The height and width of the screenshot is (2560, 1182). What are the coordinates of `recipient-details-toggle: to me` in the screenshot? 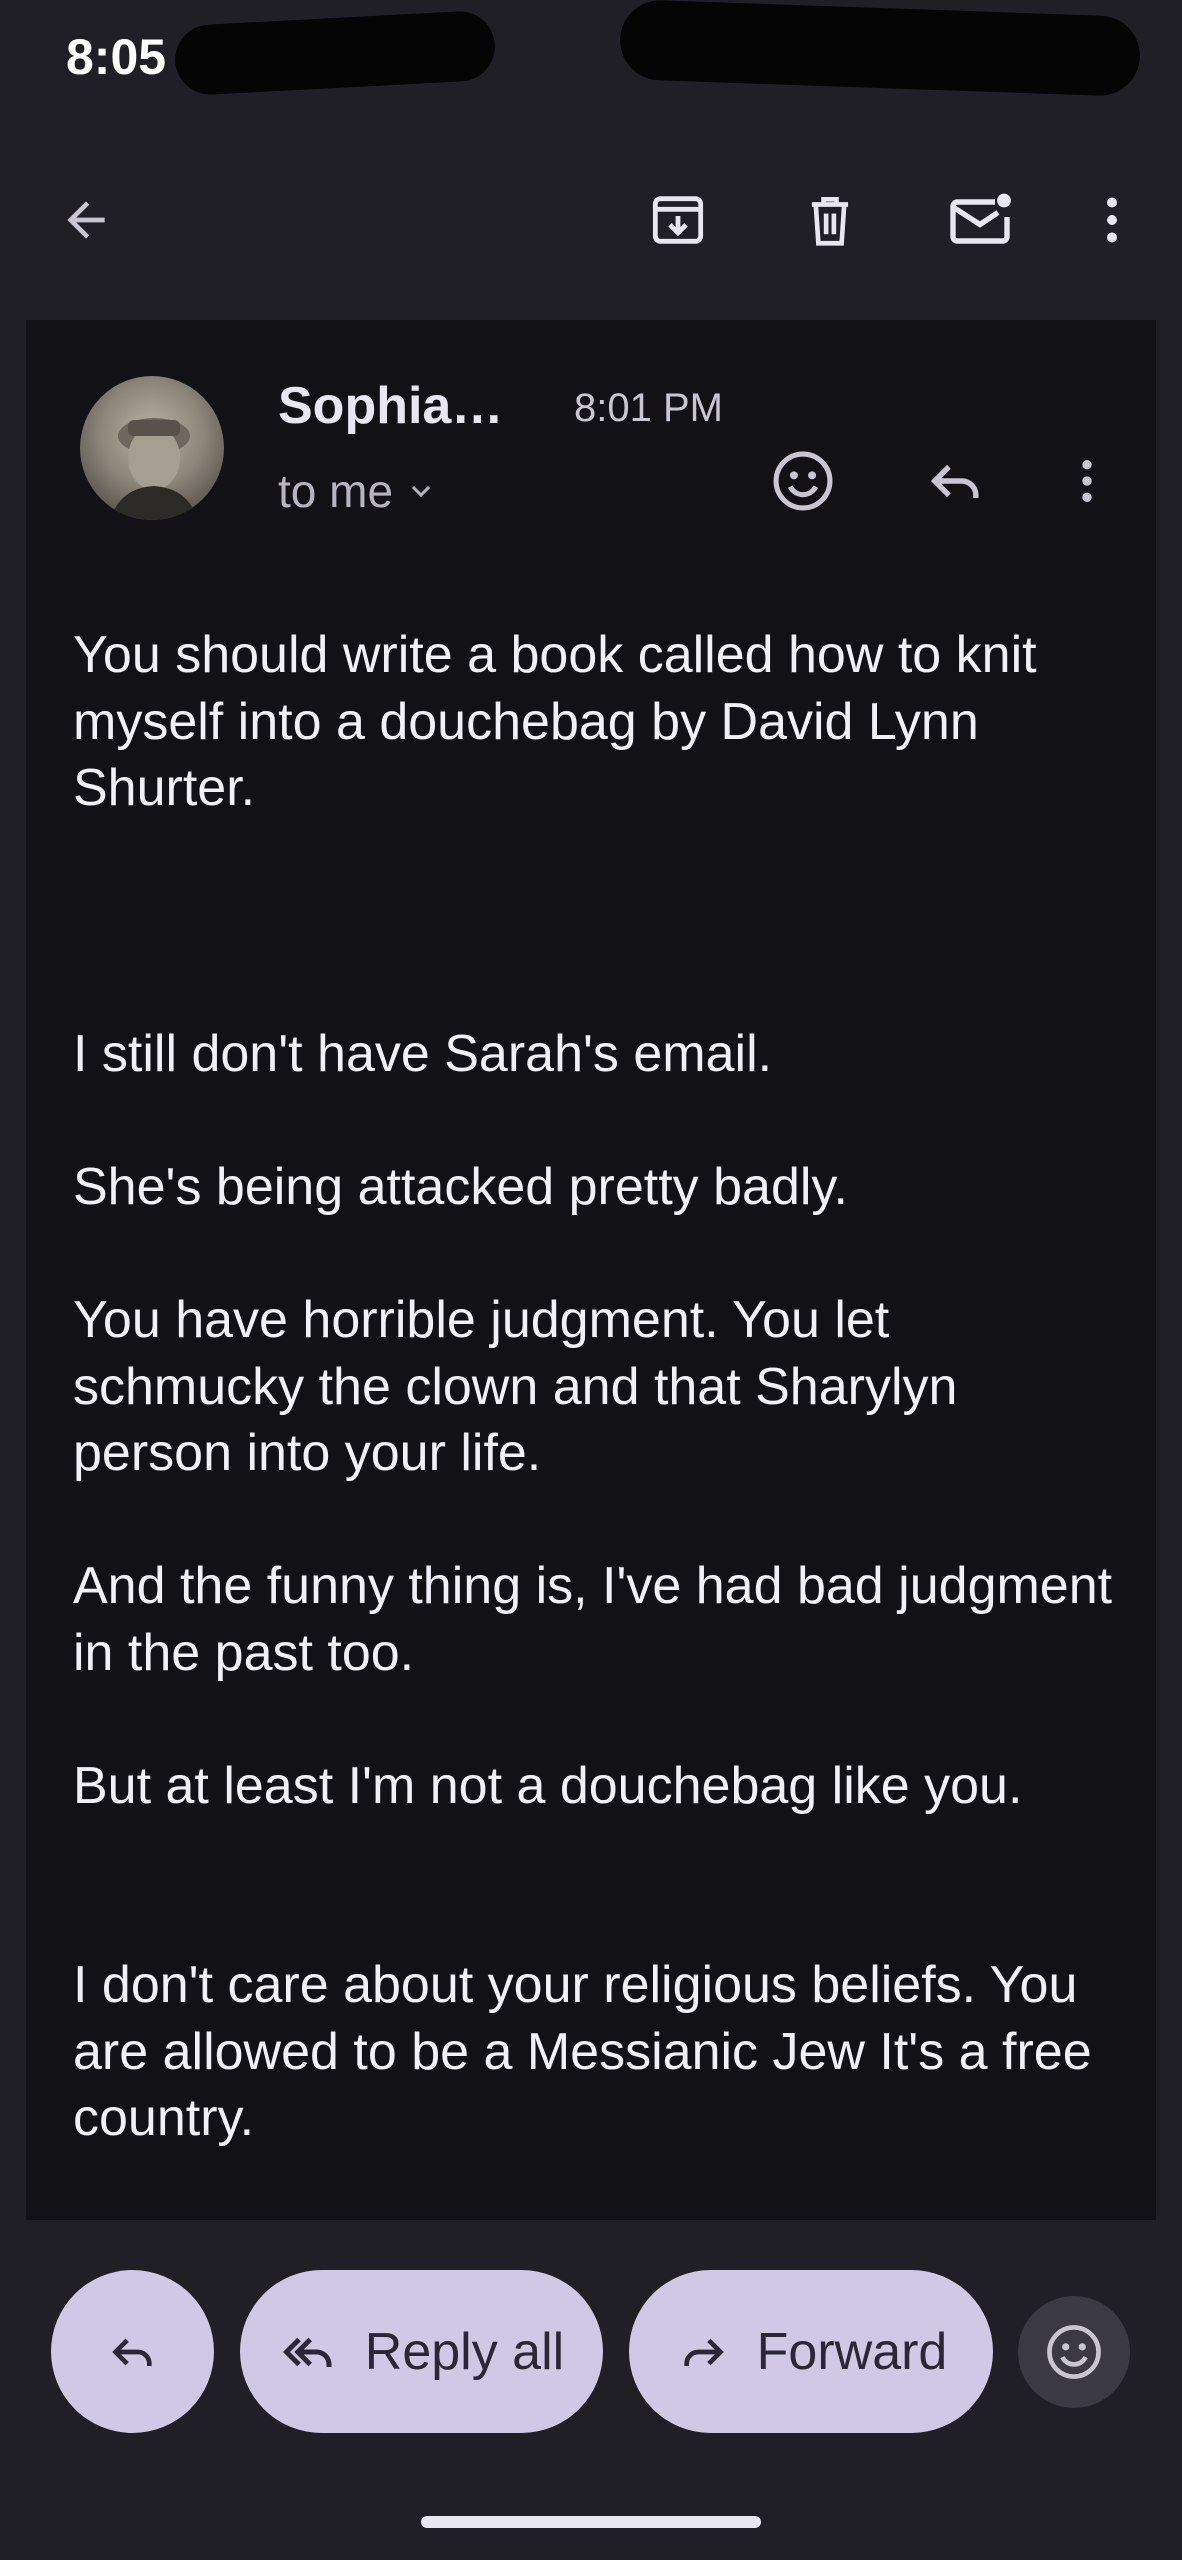 It's located at (357, 491).